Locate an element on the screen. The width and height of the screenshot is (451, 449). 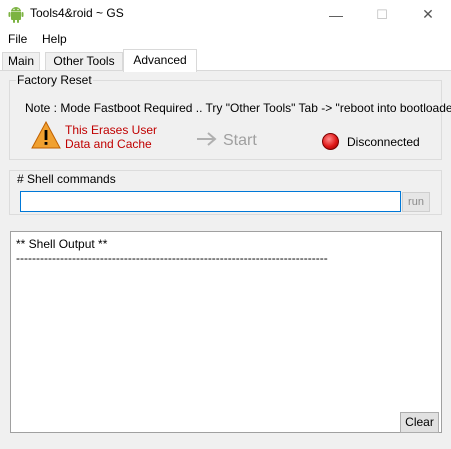
window-title: Tools4&roid ~ GS is located at coordinates (77, 13).